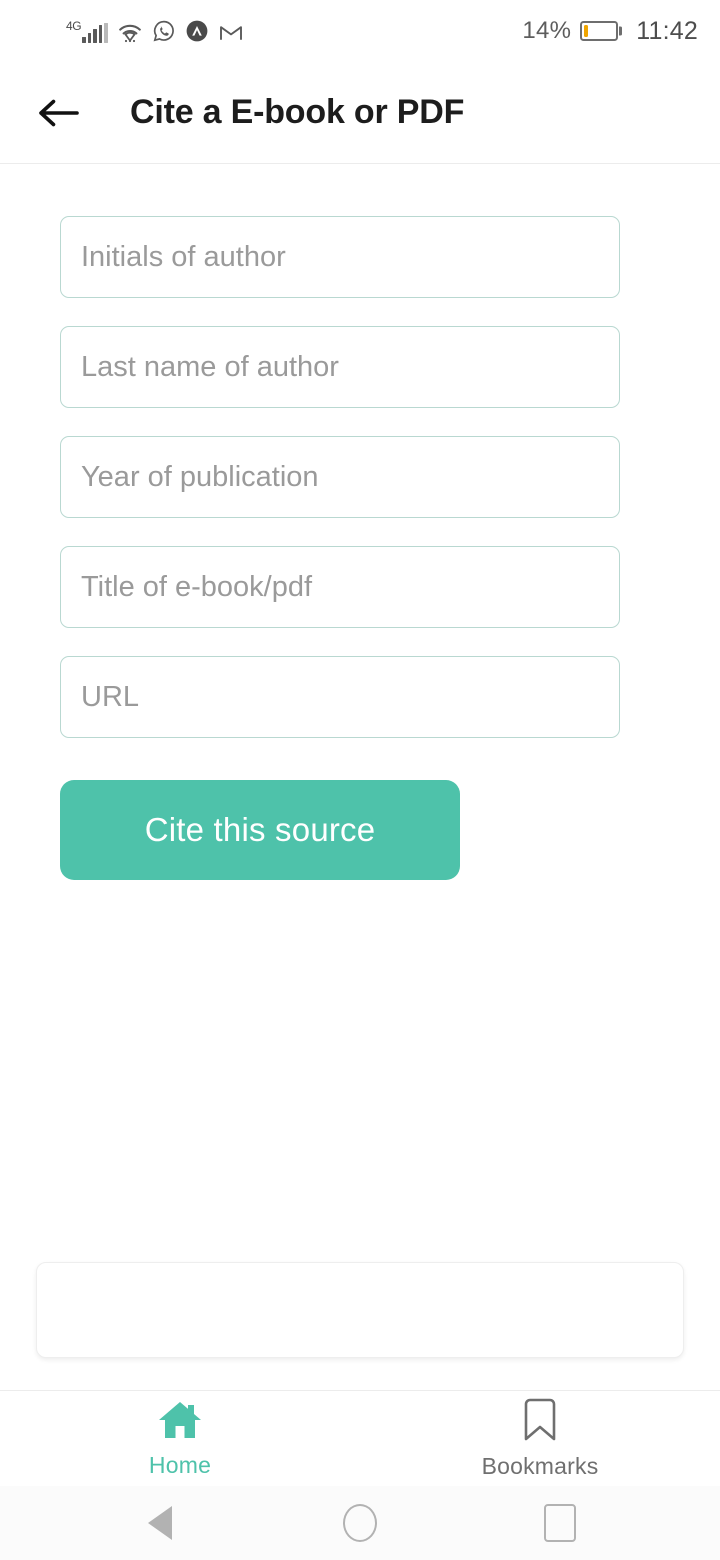 The height and width of the screenshot is (1560, 720). I want to click on triangle-back-icon, so click(160, 1523).